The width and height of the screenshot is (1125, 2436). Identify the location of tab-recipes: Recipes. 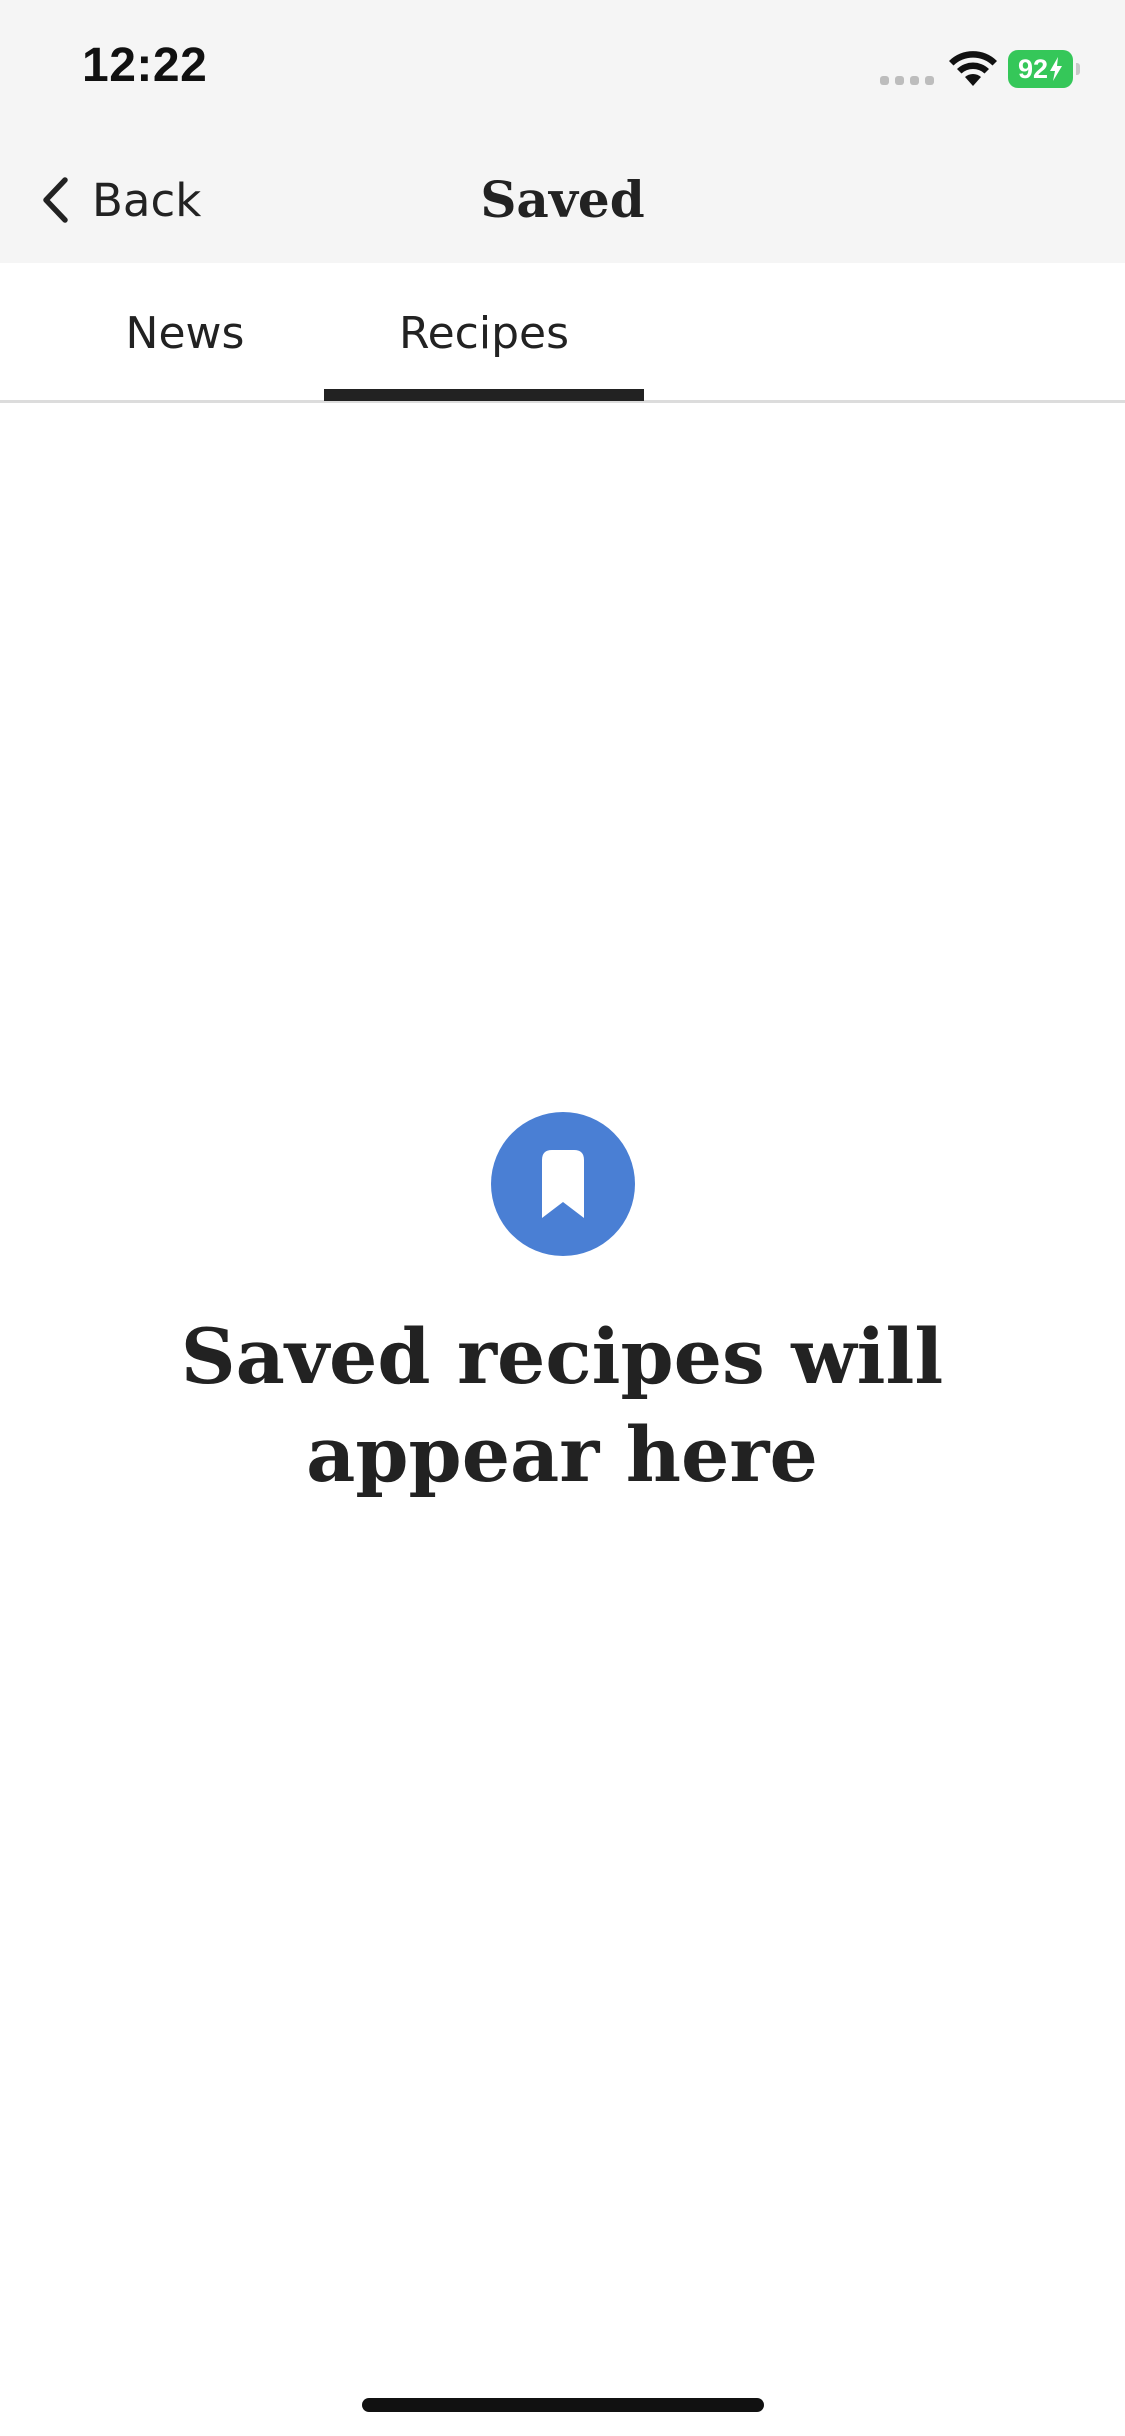
(484, 333).